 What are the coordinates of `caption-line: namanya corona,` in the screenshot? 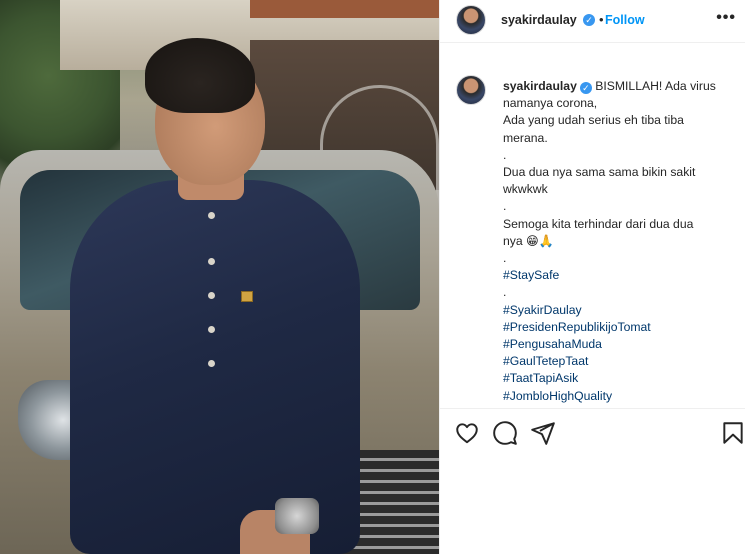 It's located at (550, 103).